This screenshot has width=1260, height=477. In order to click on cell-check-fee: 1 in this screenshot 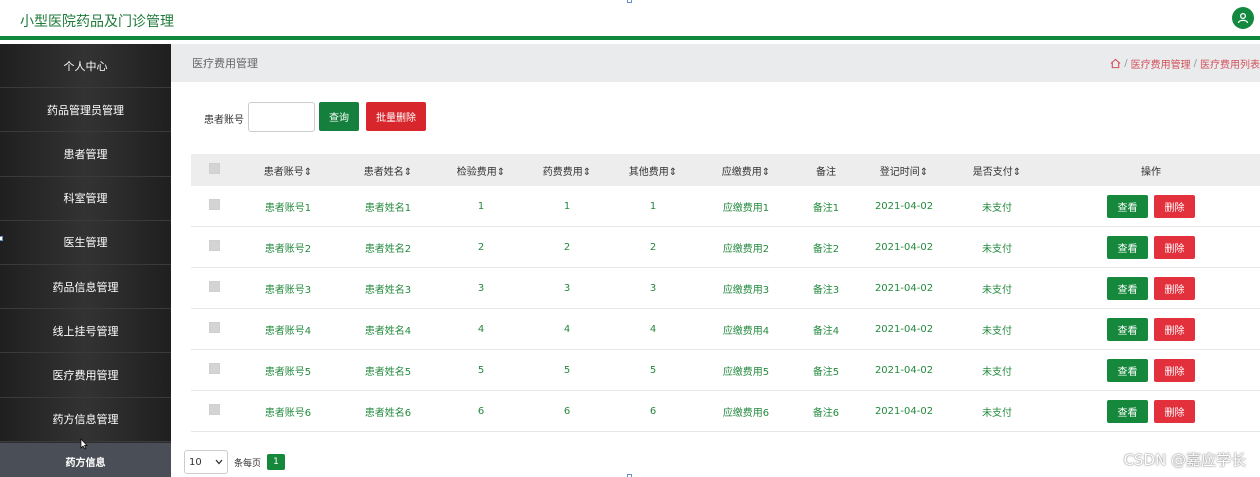, I will do `click(481, 206)`.